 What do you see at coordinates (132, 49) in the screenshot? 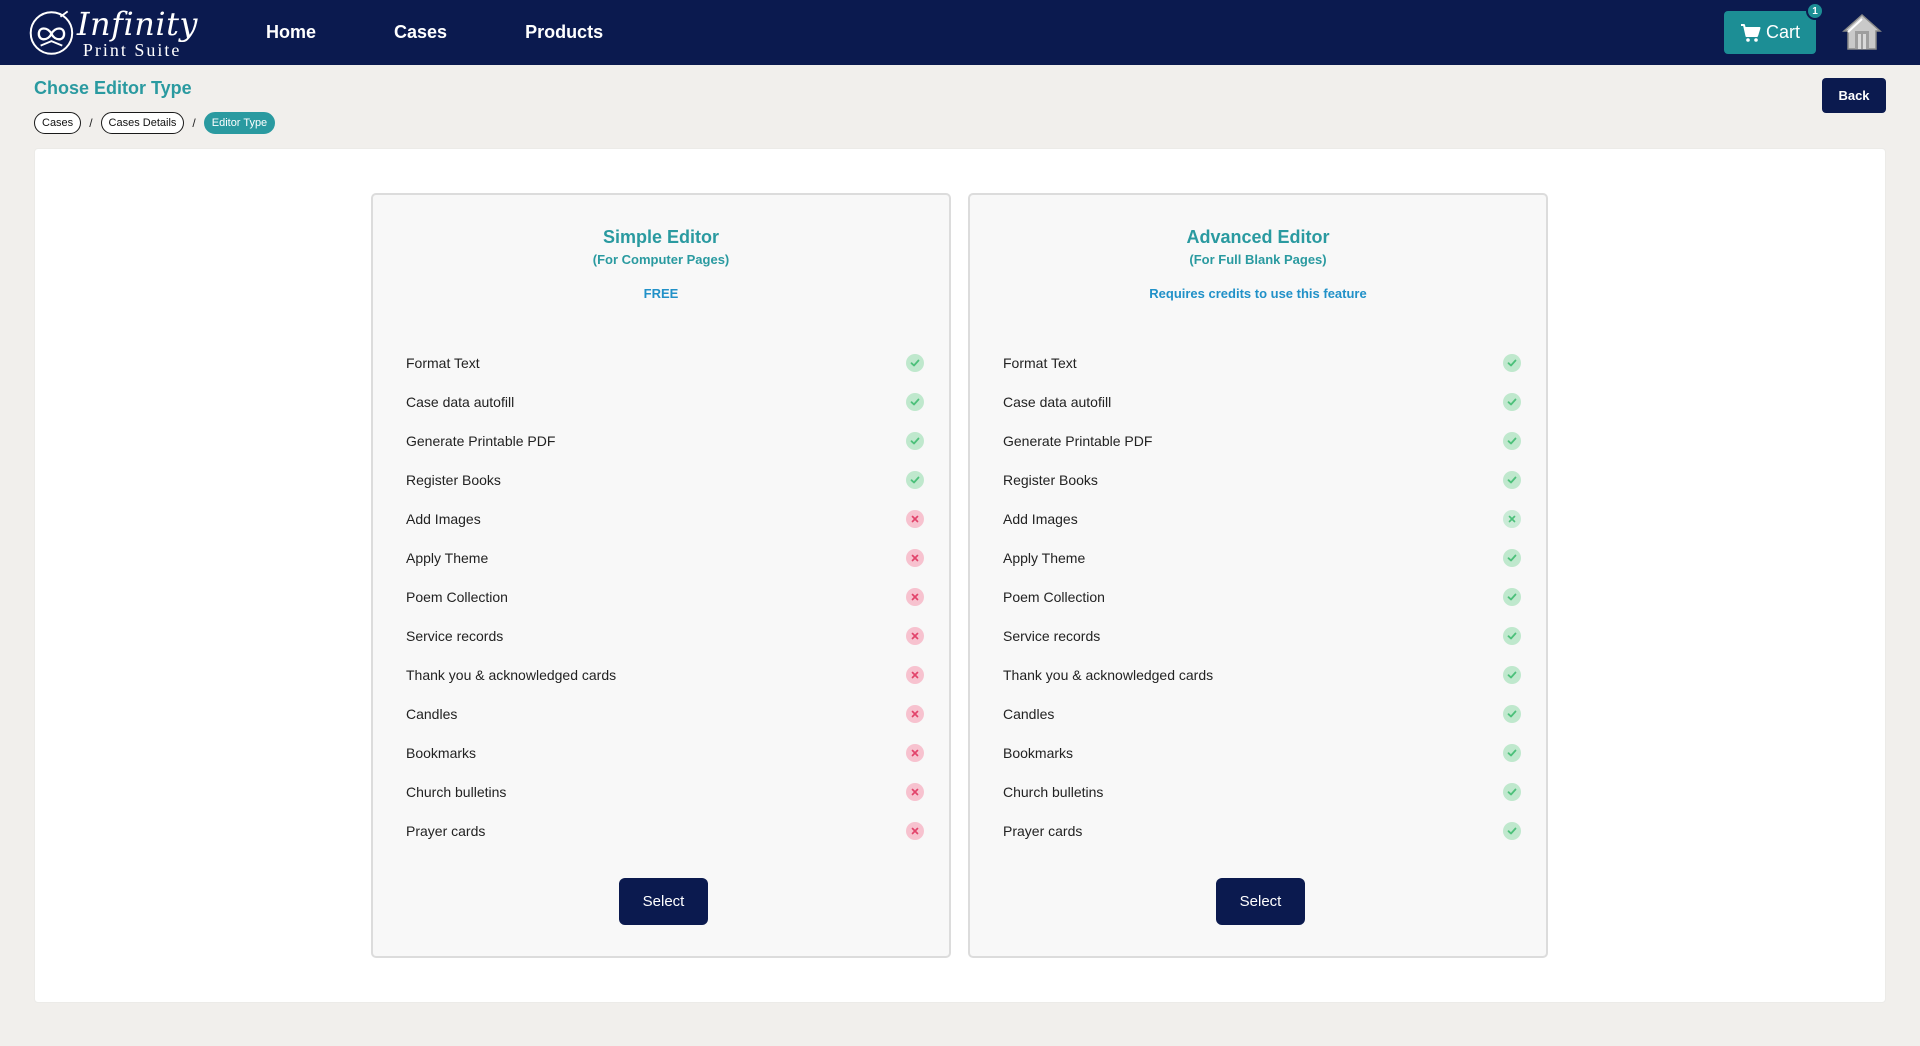
I see `brand-subtitle: Print Suite` at bounding box center [132, 49].